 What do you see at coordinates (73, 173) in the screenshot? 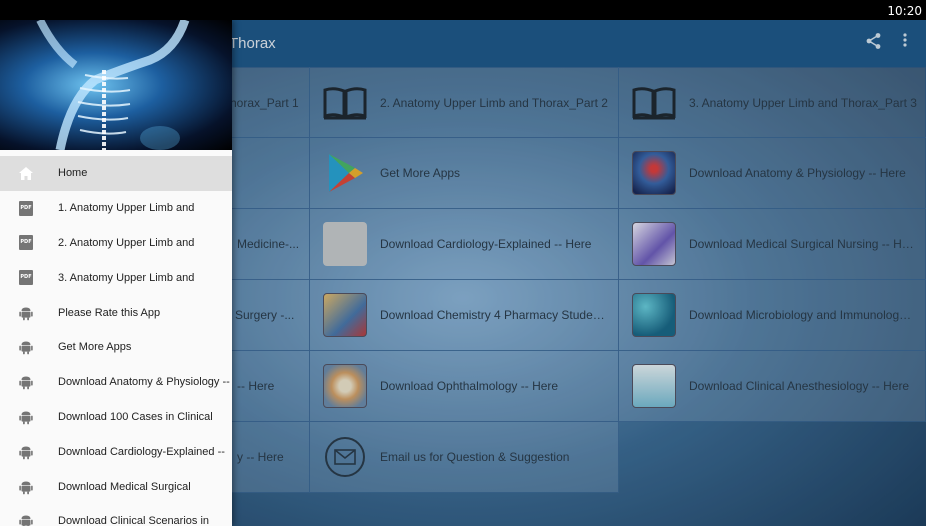
I see `drawer-item-label: Home` at bounding box center [73, 173].